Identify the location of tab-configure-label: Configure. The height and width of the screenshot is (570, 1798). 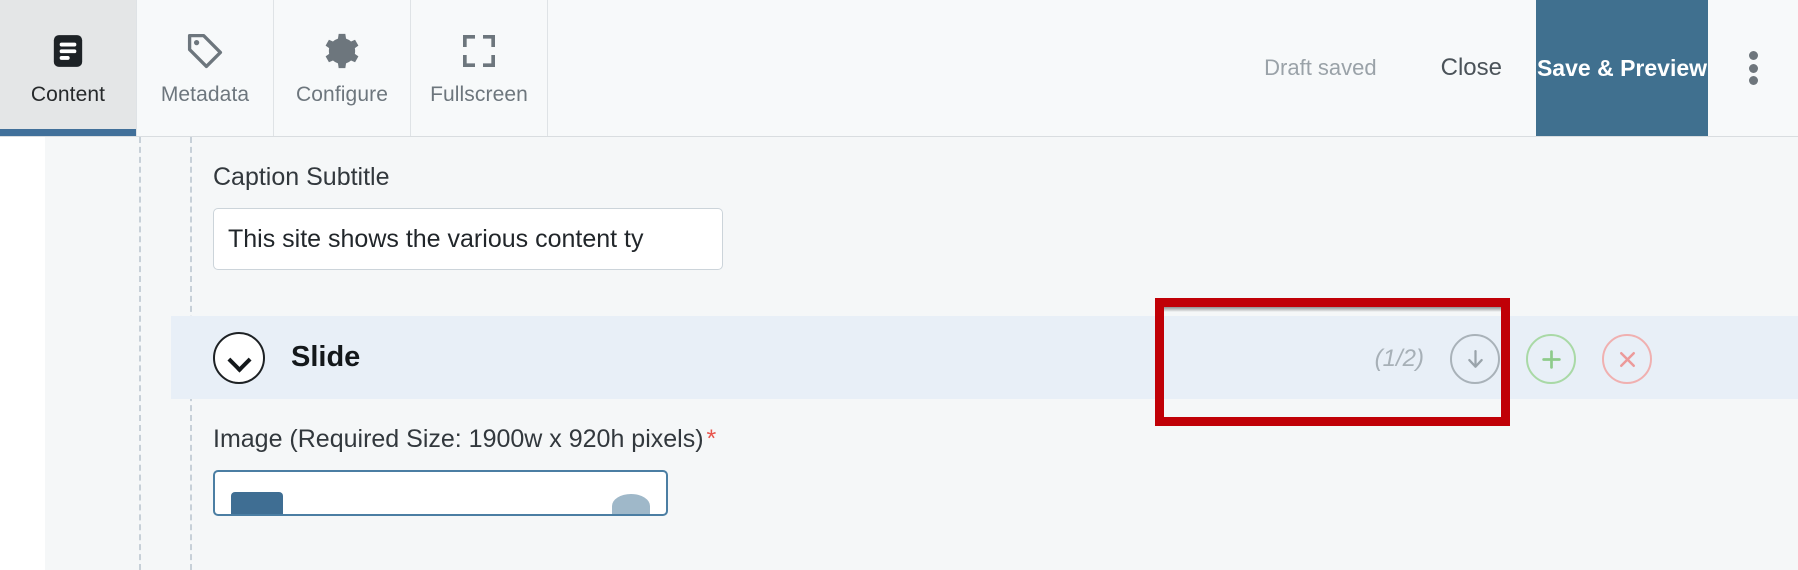
(342, 94).